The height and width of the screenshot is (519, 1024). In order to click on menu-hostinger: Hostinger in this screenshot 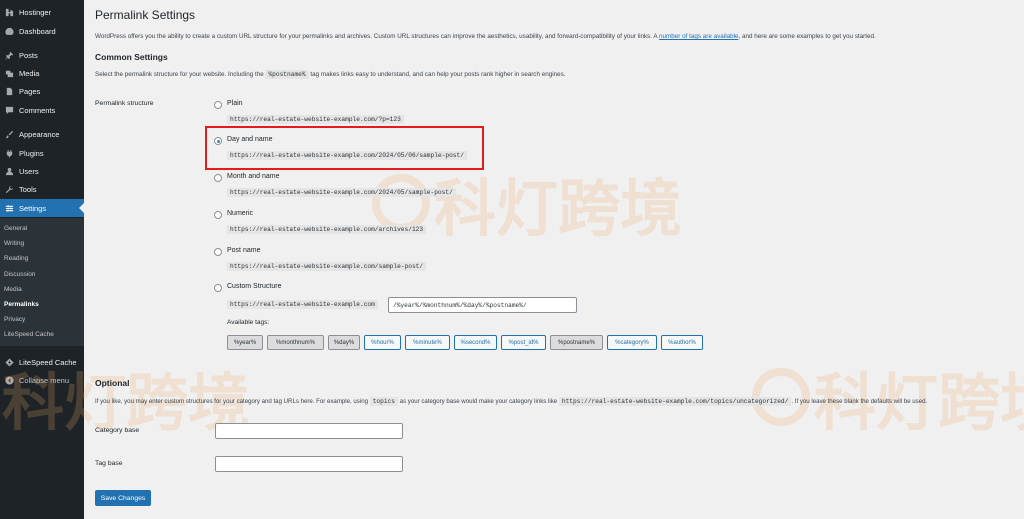, I will do `click(42, 12)`.